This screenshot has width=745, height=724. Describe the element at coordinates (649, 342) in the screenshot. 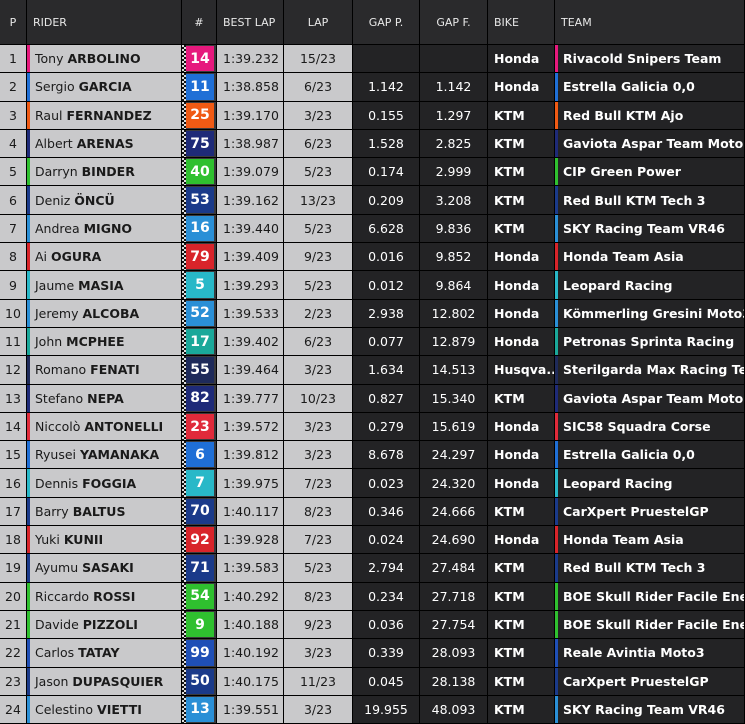

I see `team-name: Petronas Sprinta Racing` at that location.